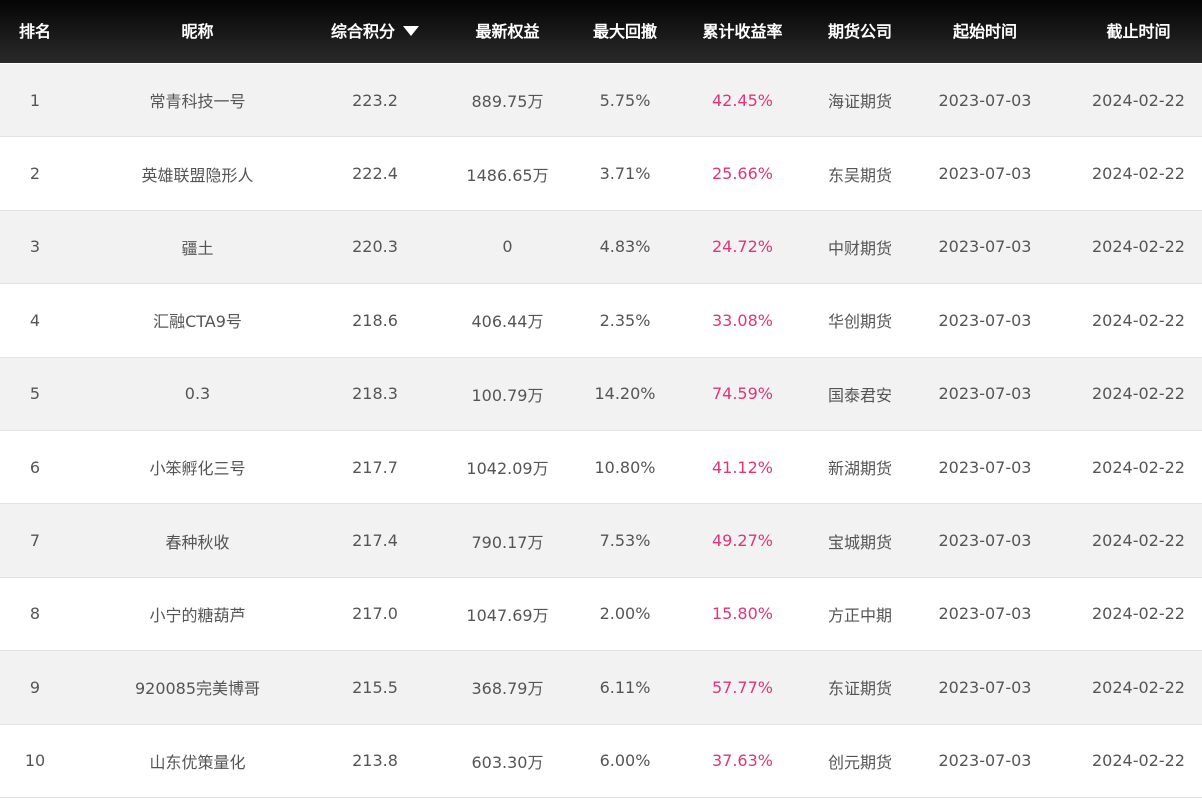 The height and width of the screenshot is (798, 1202). What do you see at coordinates (507, 102) in the screenshot?
I see `cell-equity: 889.75万` at bounding box center [507, 102].